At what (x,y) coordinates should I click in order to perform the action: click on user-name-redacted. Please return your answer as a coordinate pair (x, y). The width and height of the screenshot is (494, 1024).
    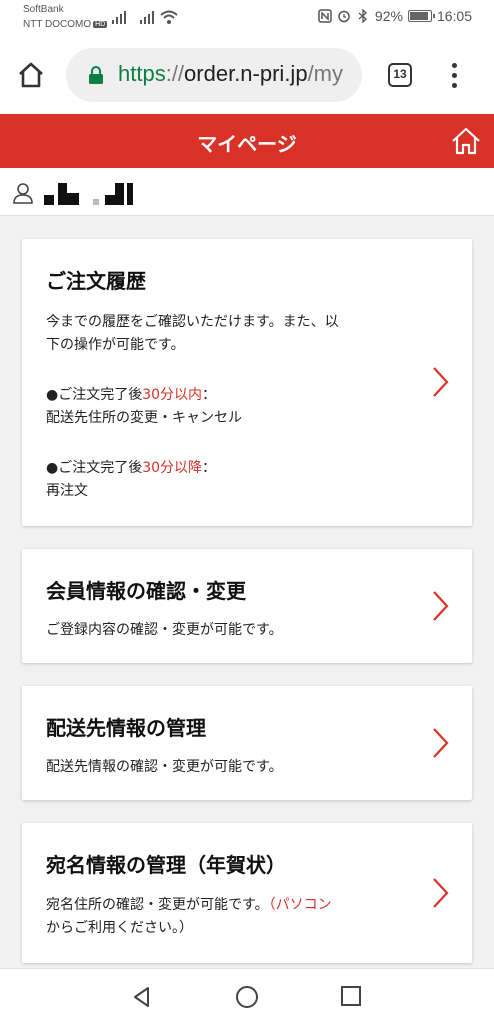
    Looking at the image, I should click on (88, 192).